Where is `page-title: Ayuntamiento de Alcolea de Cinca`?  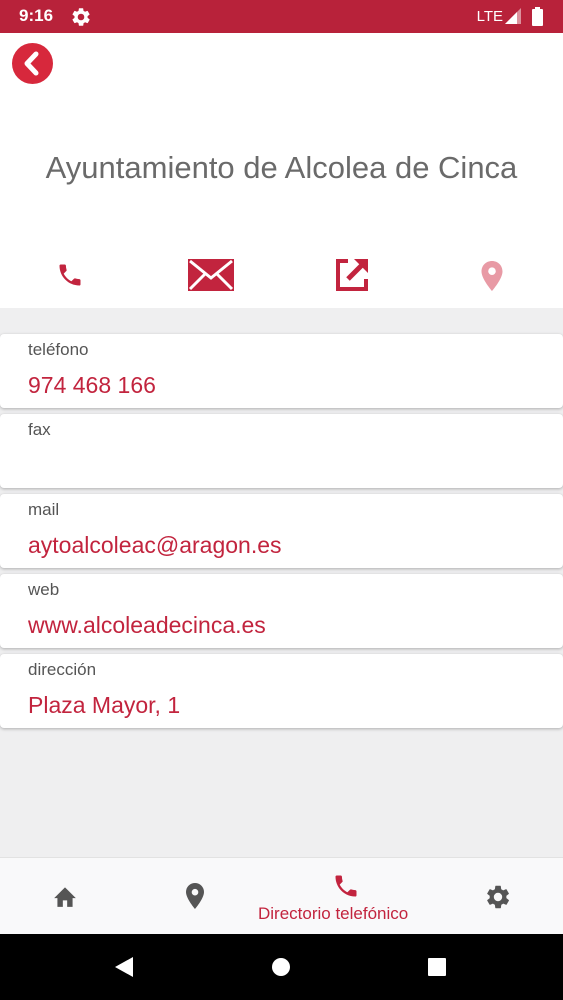 page-title: Ayuntamiento de Alcolea de Cinca is located at coordinates (281, 167).